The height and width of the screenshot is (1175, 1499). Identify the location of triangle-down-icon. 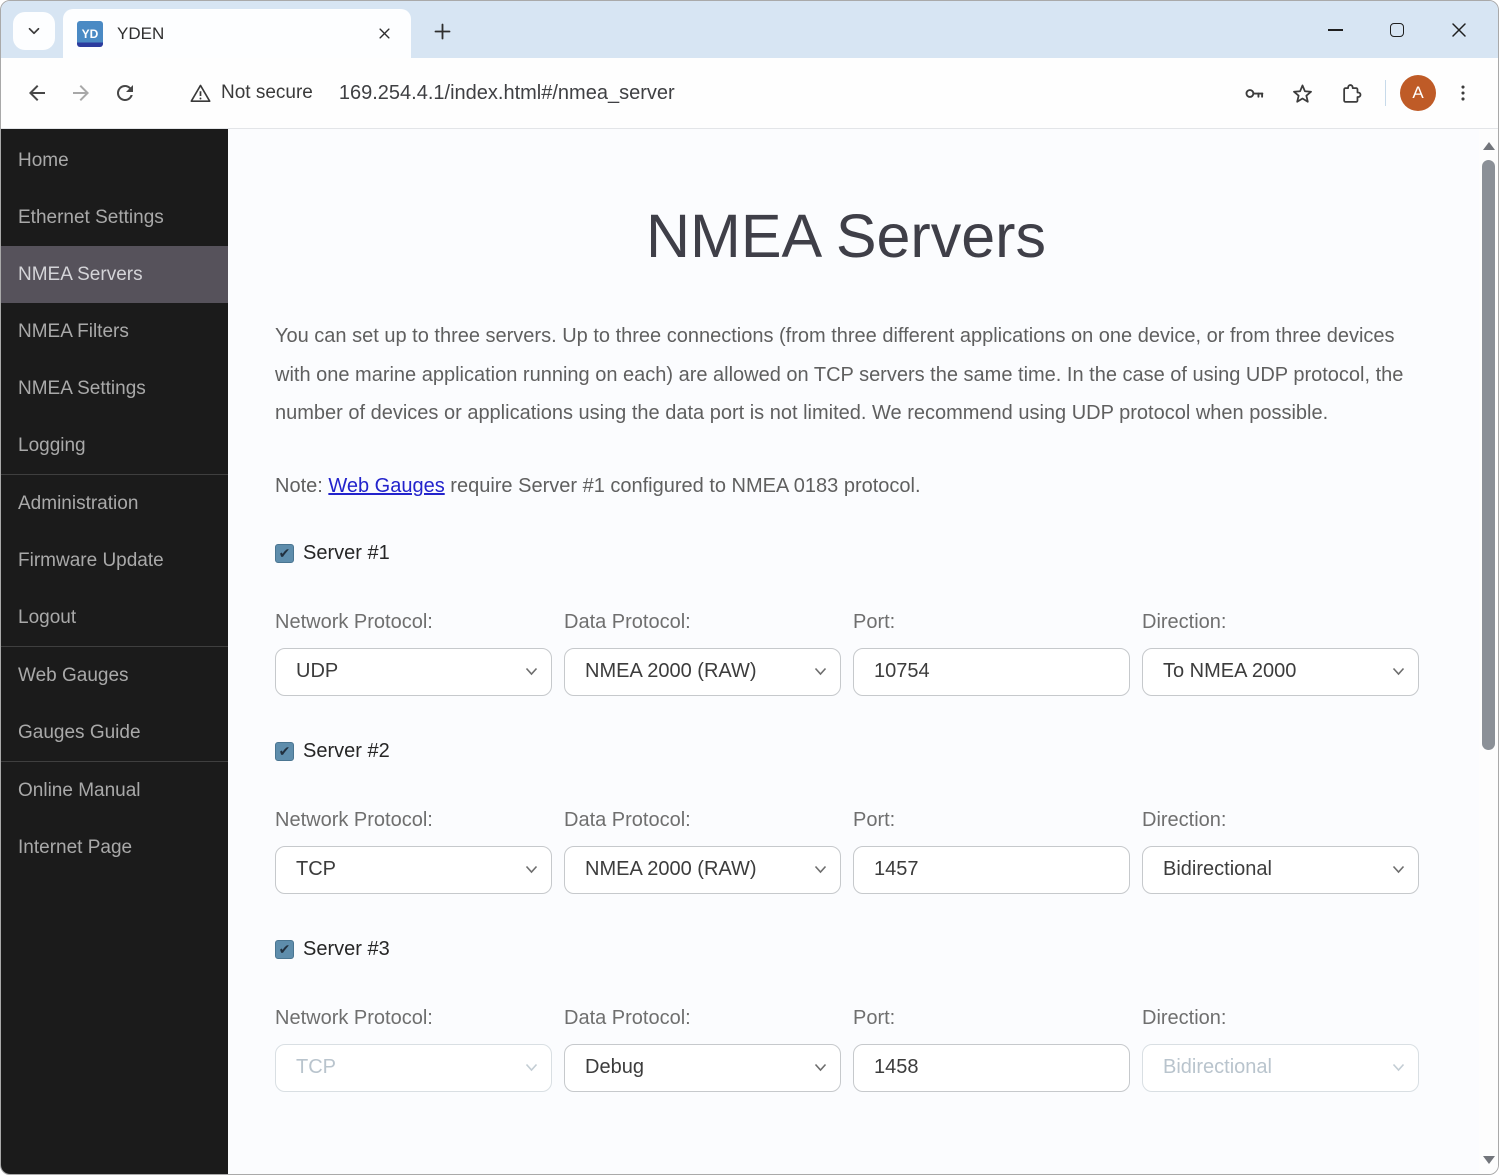
(1488, 1159).